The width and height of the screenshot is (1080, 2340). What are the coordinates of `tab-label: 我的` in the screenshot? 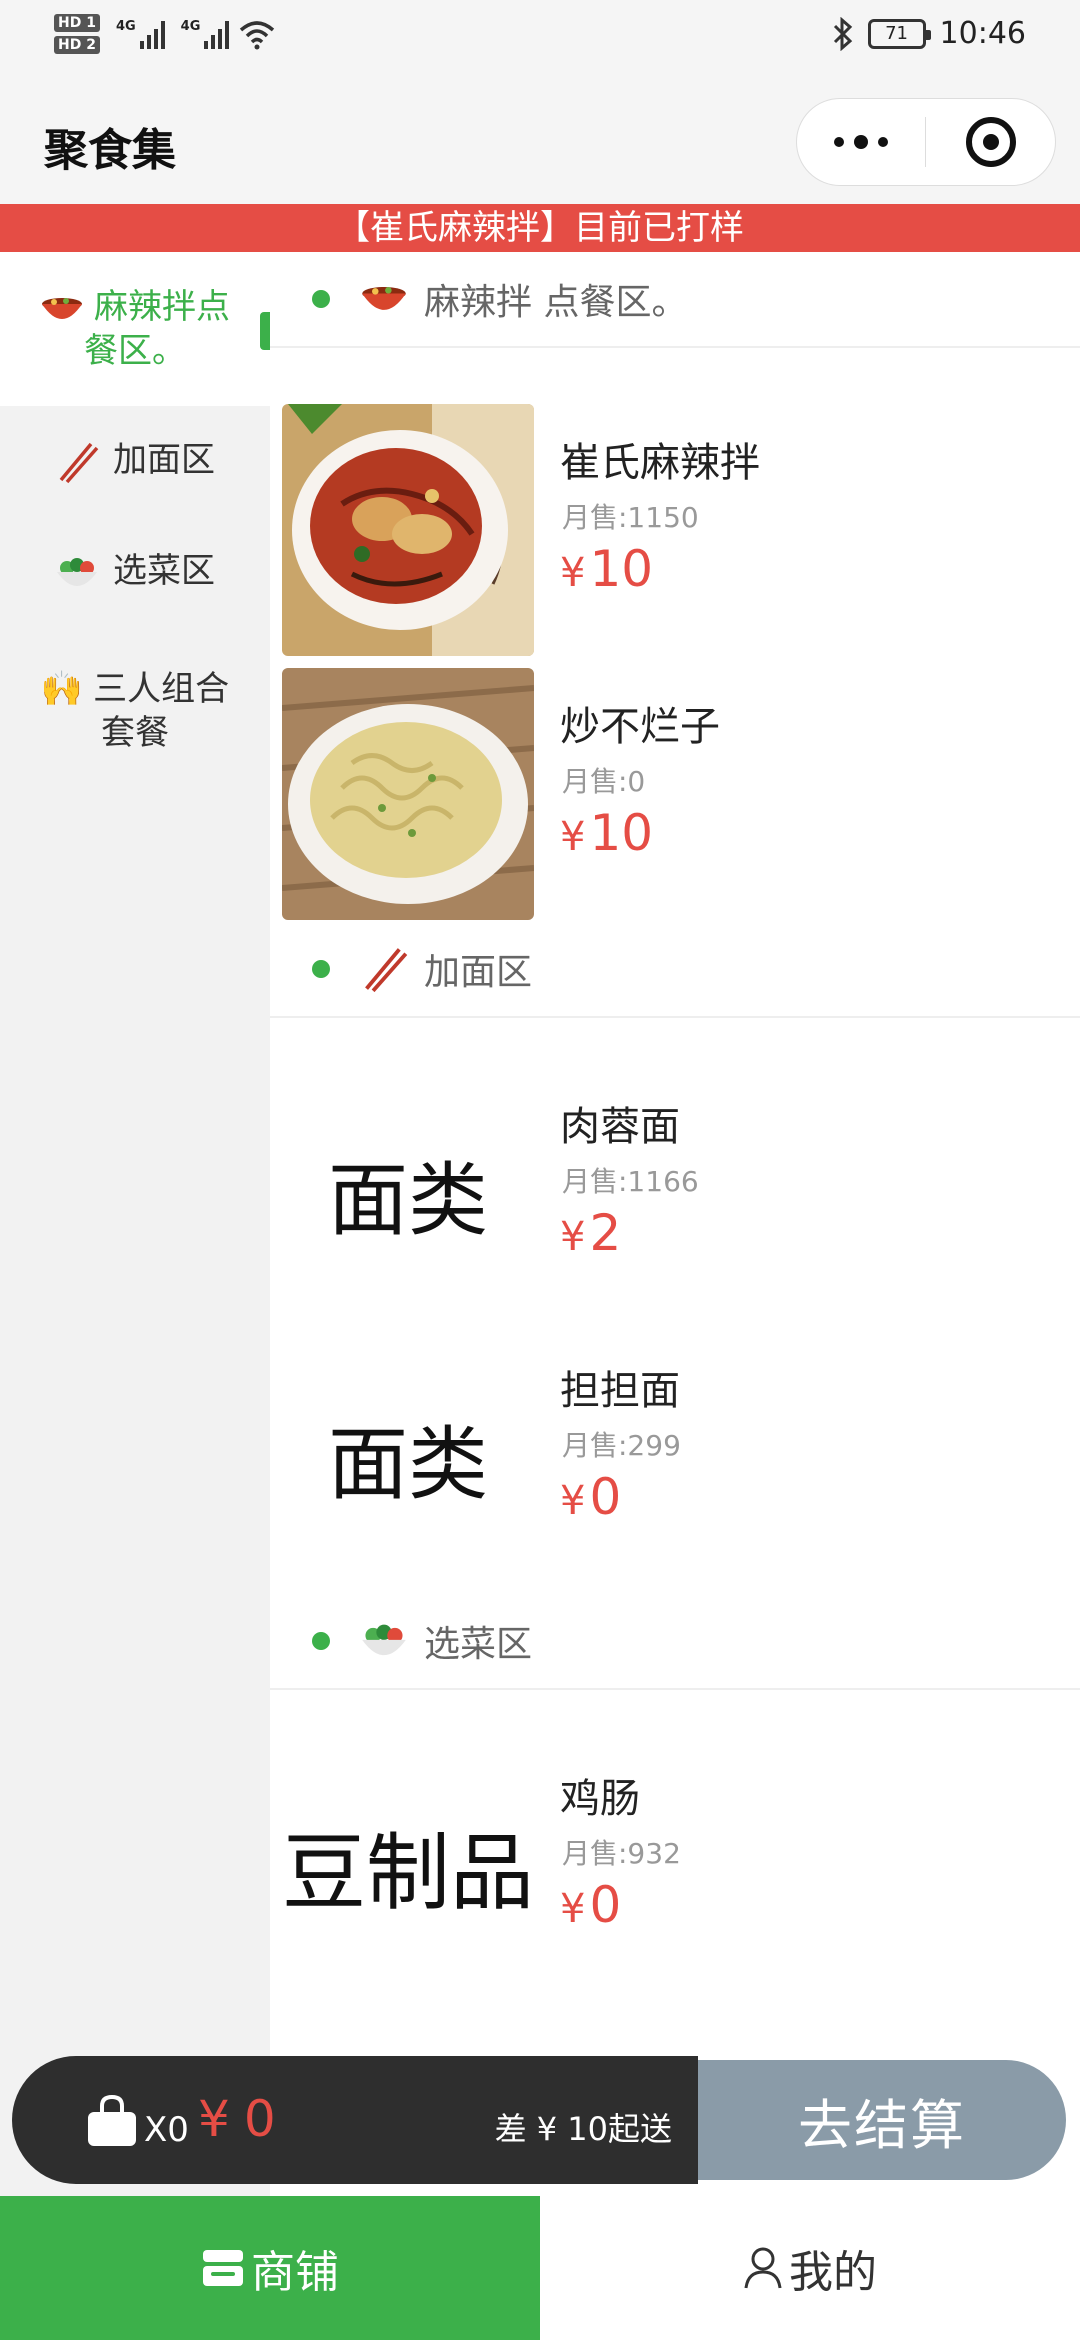 It's located at (833, 2272).